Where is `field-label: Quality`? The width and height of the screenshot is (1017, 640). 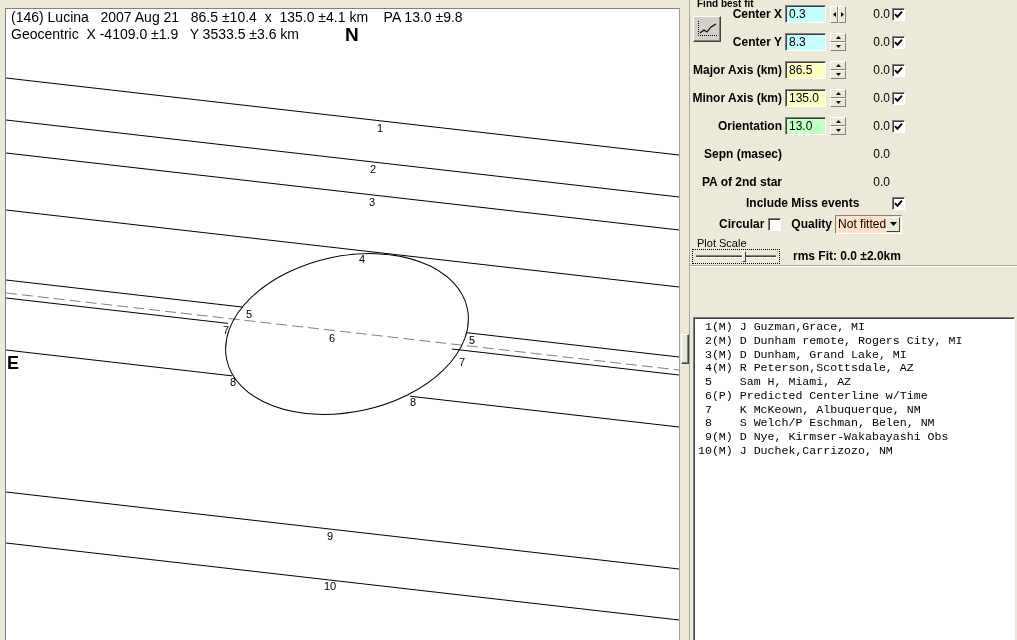
field-label: Quality is located at coordinates (812, 224).